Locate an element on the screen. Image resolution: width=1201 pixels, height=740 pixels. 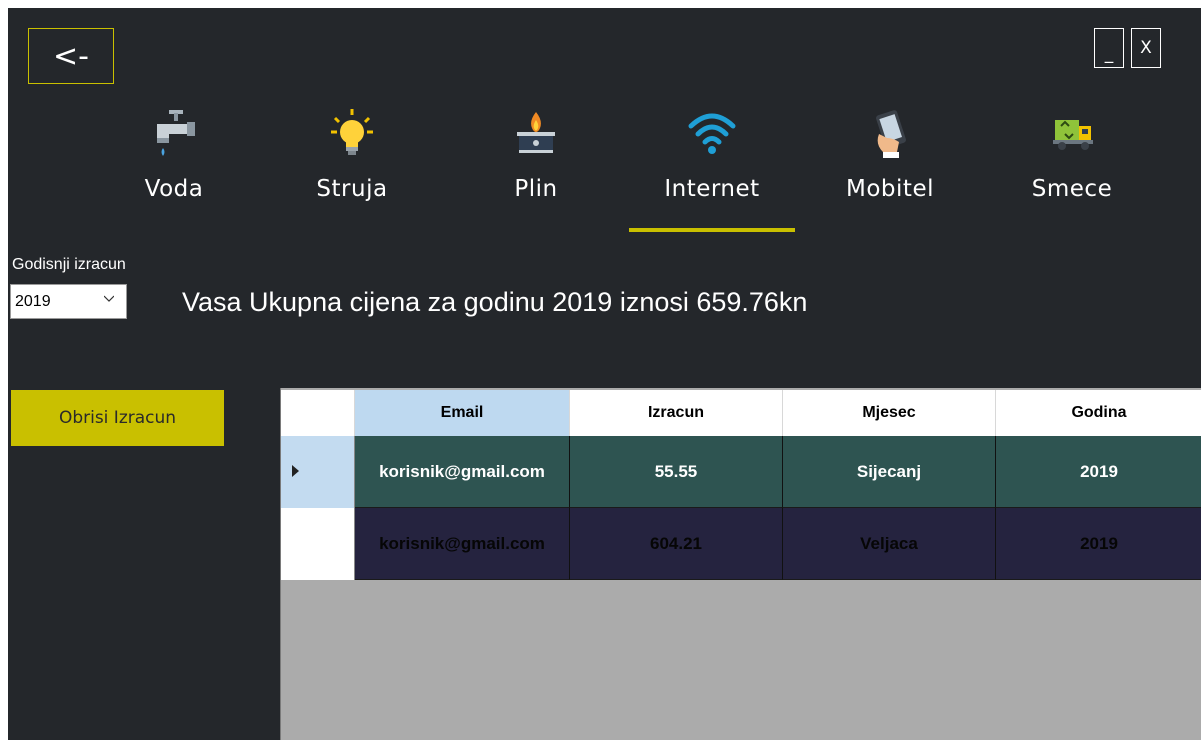
year-select-value: 2019 is located at coordinates (33, 301).